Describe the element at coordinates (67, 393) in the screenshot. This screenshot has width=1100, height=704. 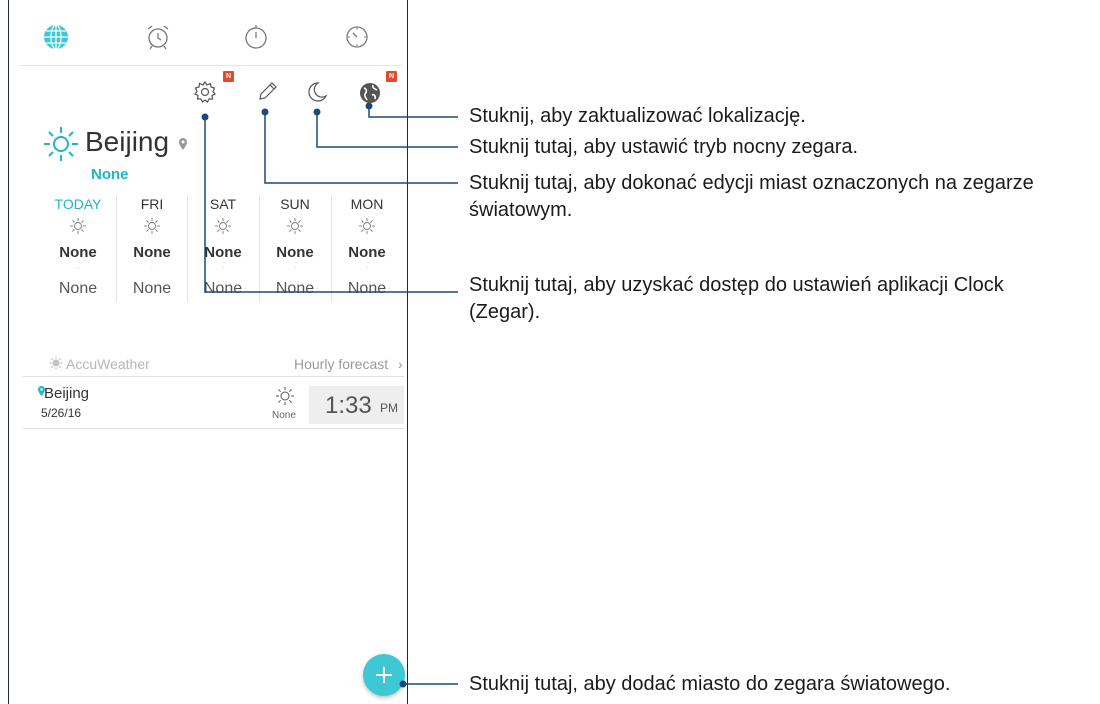
I see `row-city-name: Beijing` at that location.